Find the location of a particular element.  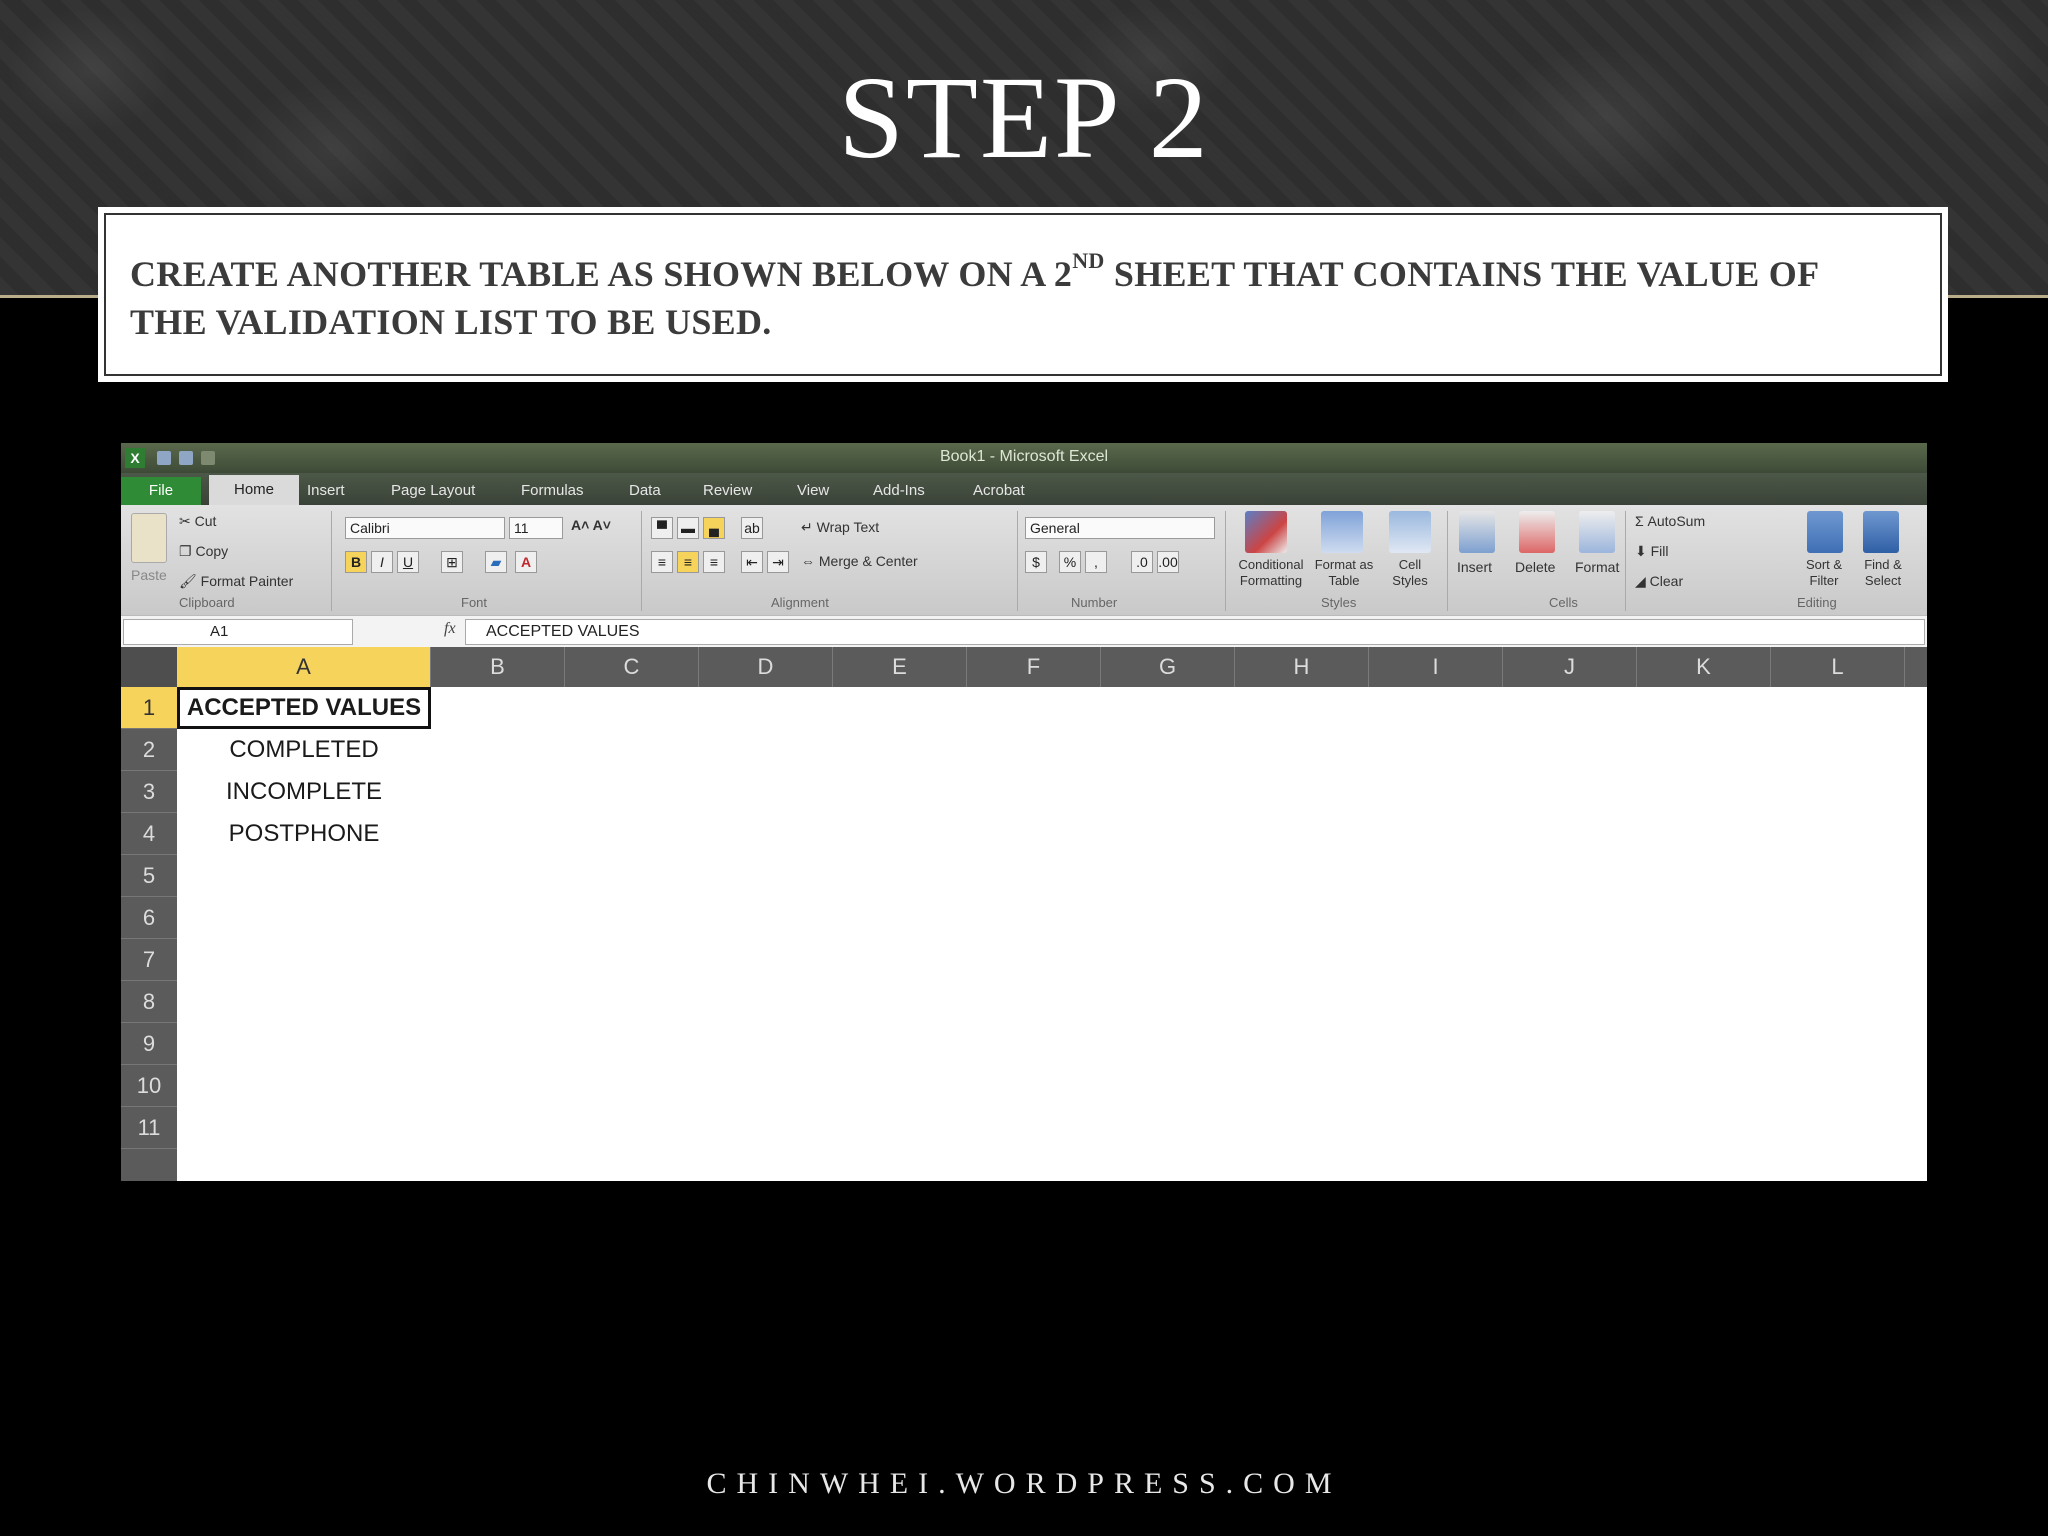

column-headers: A B C D E F G H I J K L is located at coordinates (1024, 667).